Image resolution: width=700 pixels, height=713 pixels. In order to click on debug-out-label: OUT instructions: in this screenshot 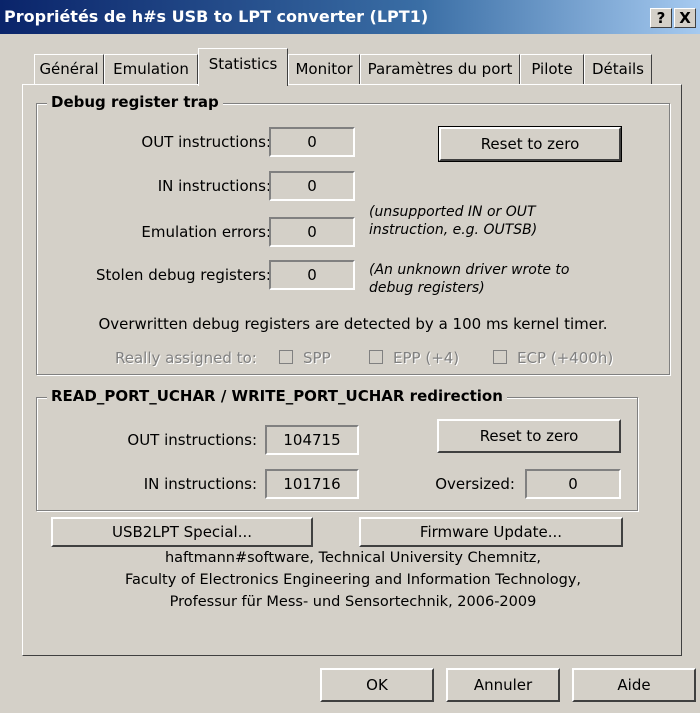, I will do `click(206, 142)`.